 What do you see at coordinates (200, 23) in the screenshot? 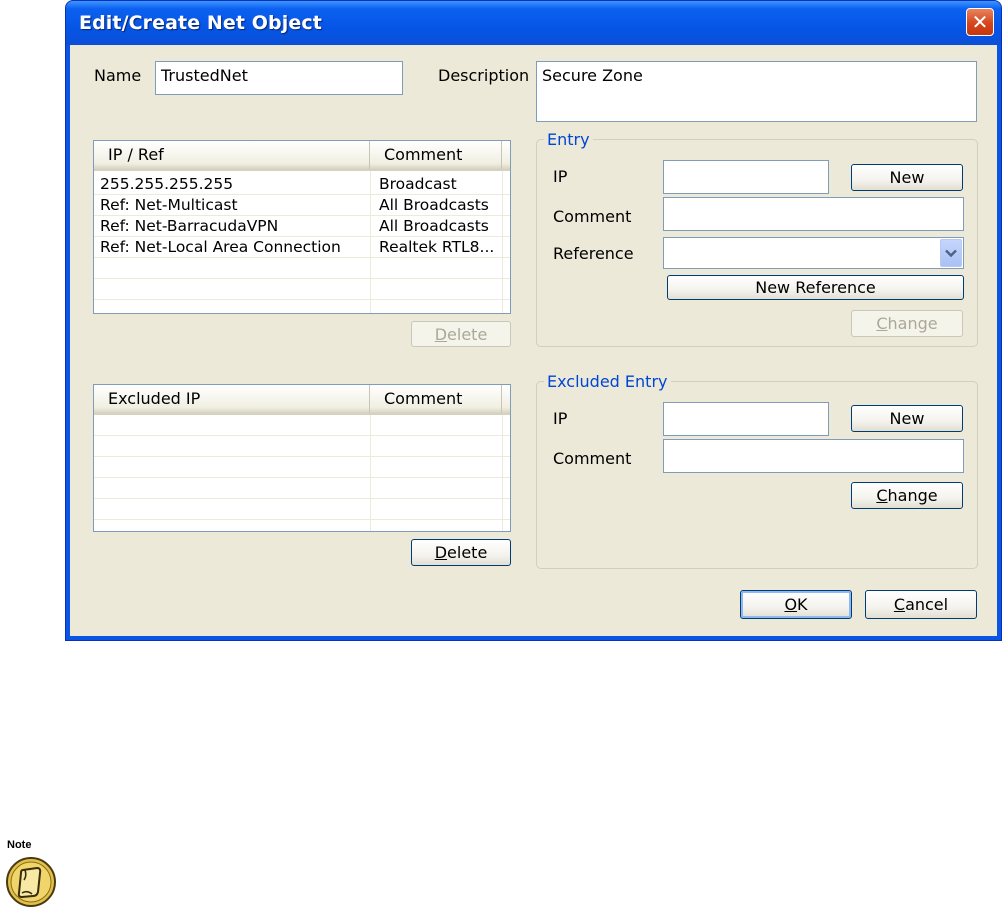
I see `window-title: Edit/Create Net Object` at bounding box center [200, 23].